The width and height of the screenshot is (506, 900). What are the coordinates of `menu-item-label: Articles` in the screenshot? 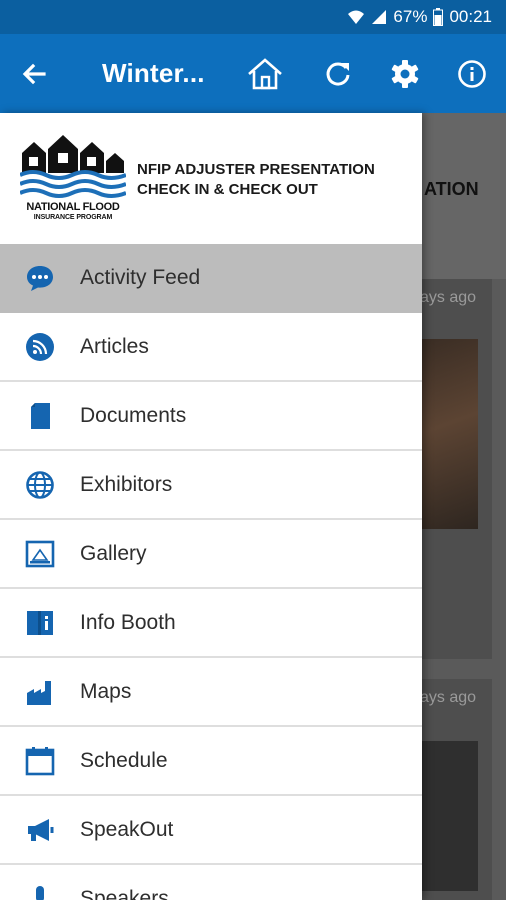 It's located at (114, 346).